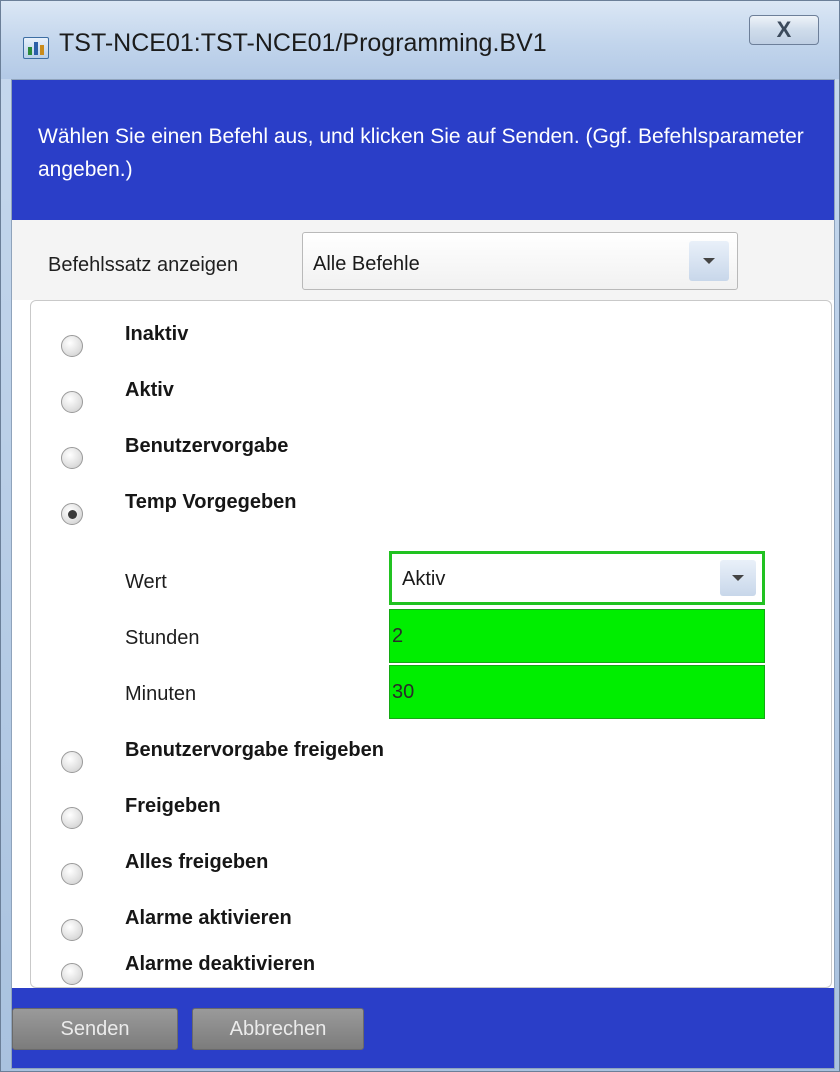  What do you see at coordinates (431, 460) in the screenshot?
I see `option-benutzervorgabe: Benutzervorgabe` at bounding box center [431, 460].